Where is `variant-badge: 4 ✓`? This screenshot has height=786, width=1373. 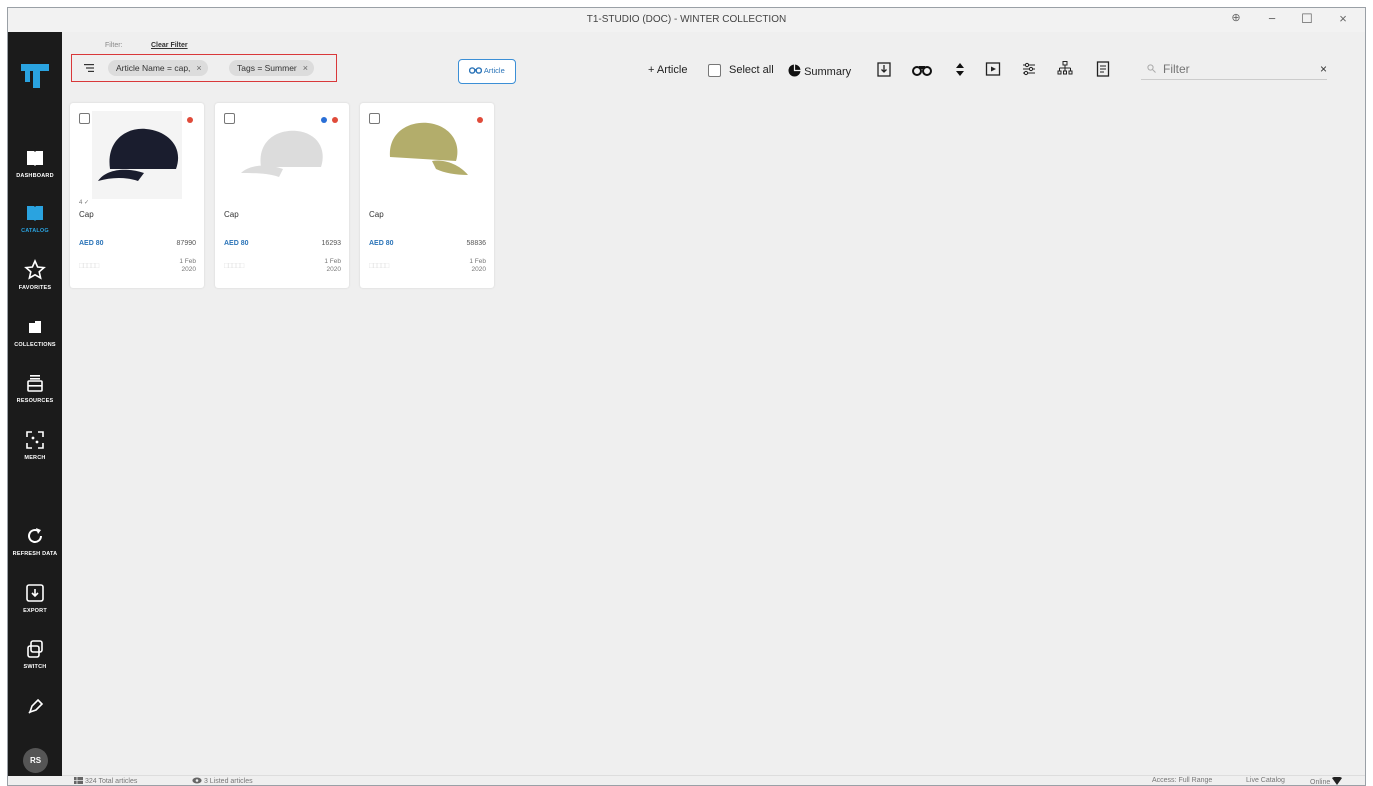 variant-badge: 4 ✓ is located at coordinates (84, 203).